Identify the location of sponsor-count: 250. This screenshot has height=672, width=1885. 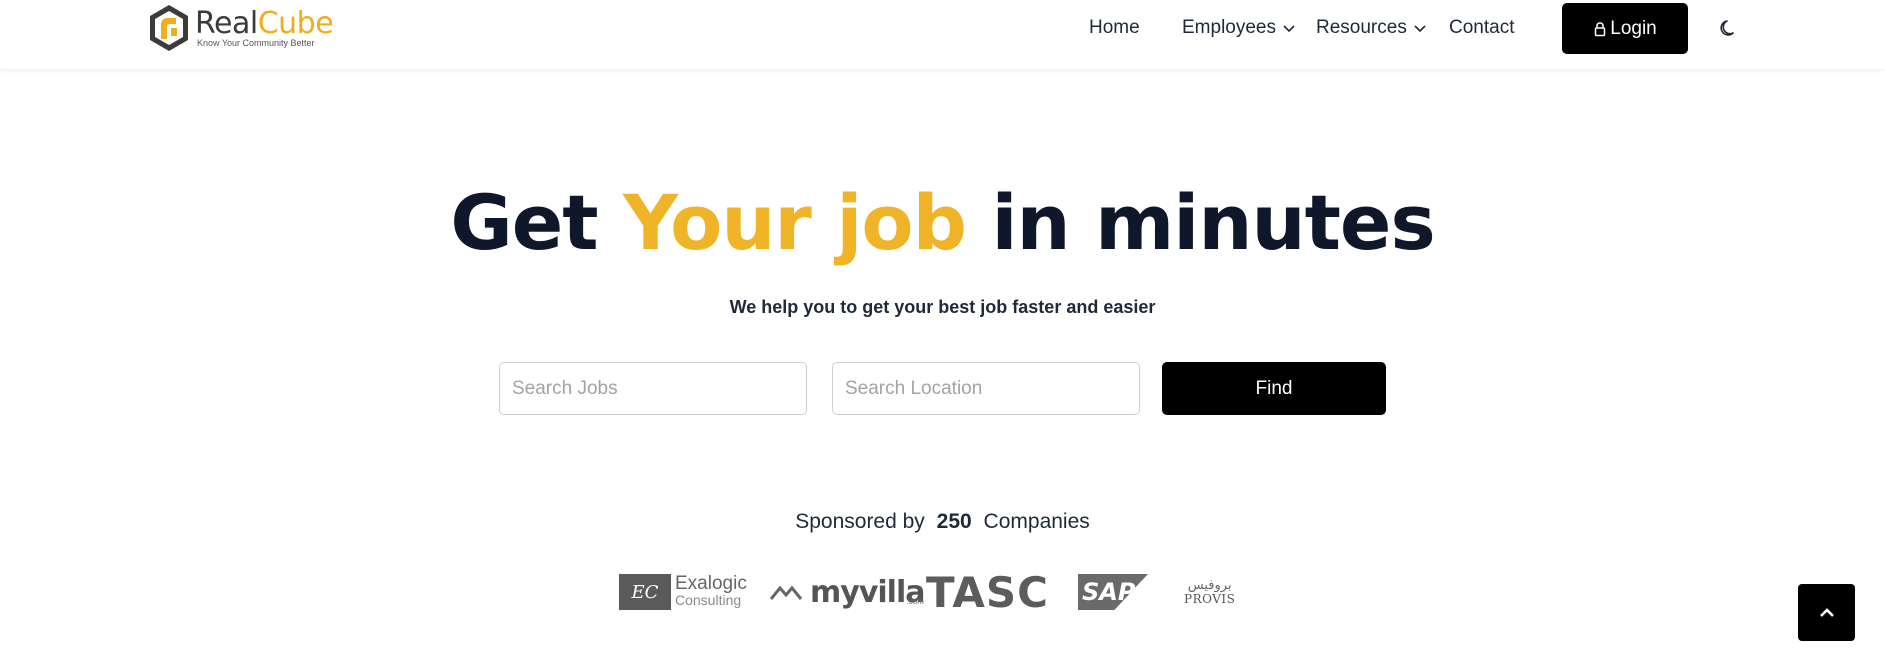
(954, 521).